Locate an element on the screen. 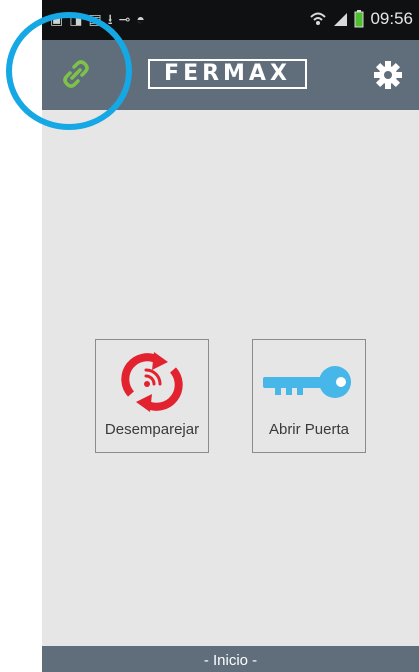  footer-bar: - Inicio - is located at coordinates (230, 659).